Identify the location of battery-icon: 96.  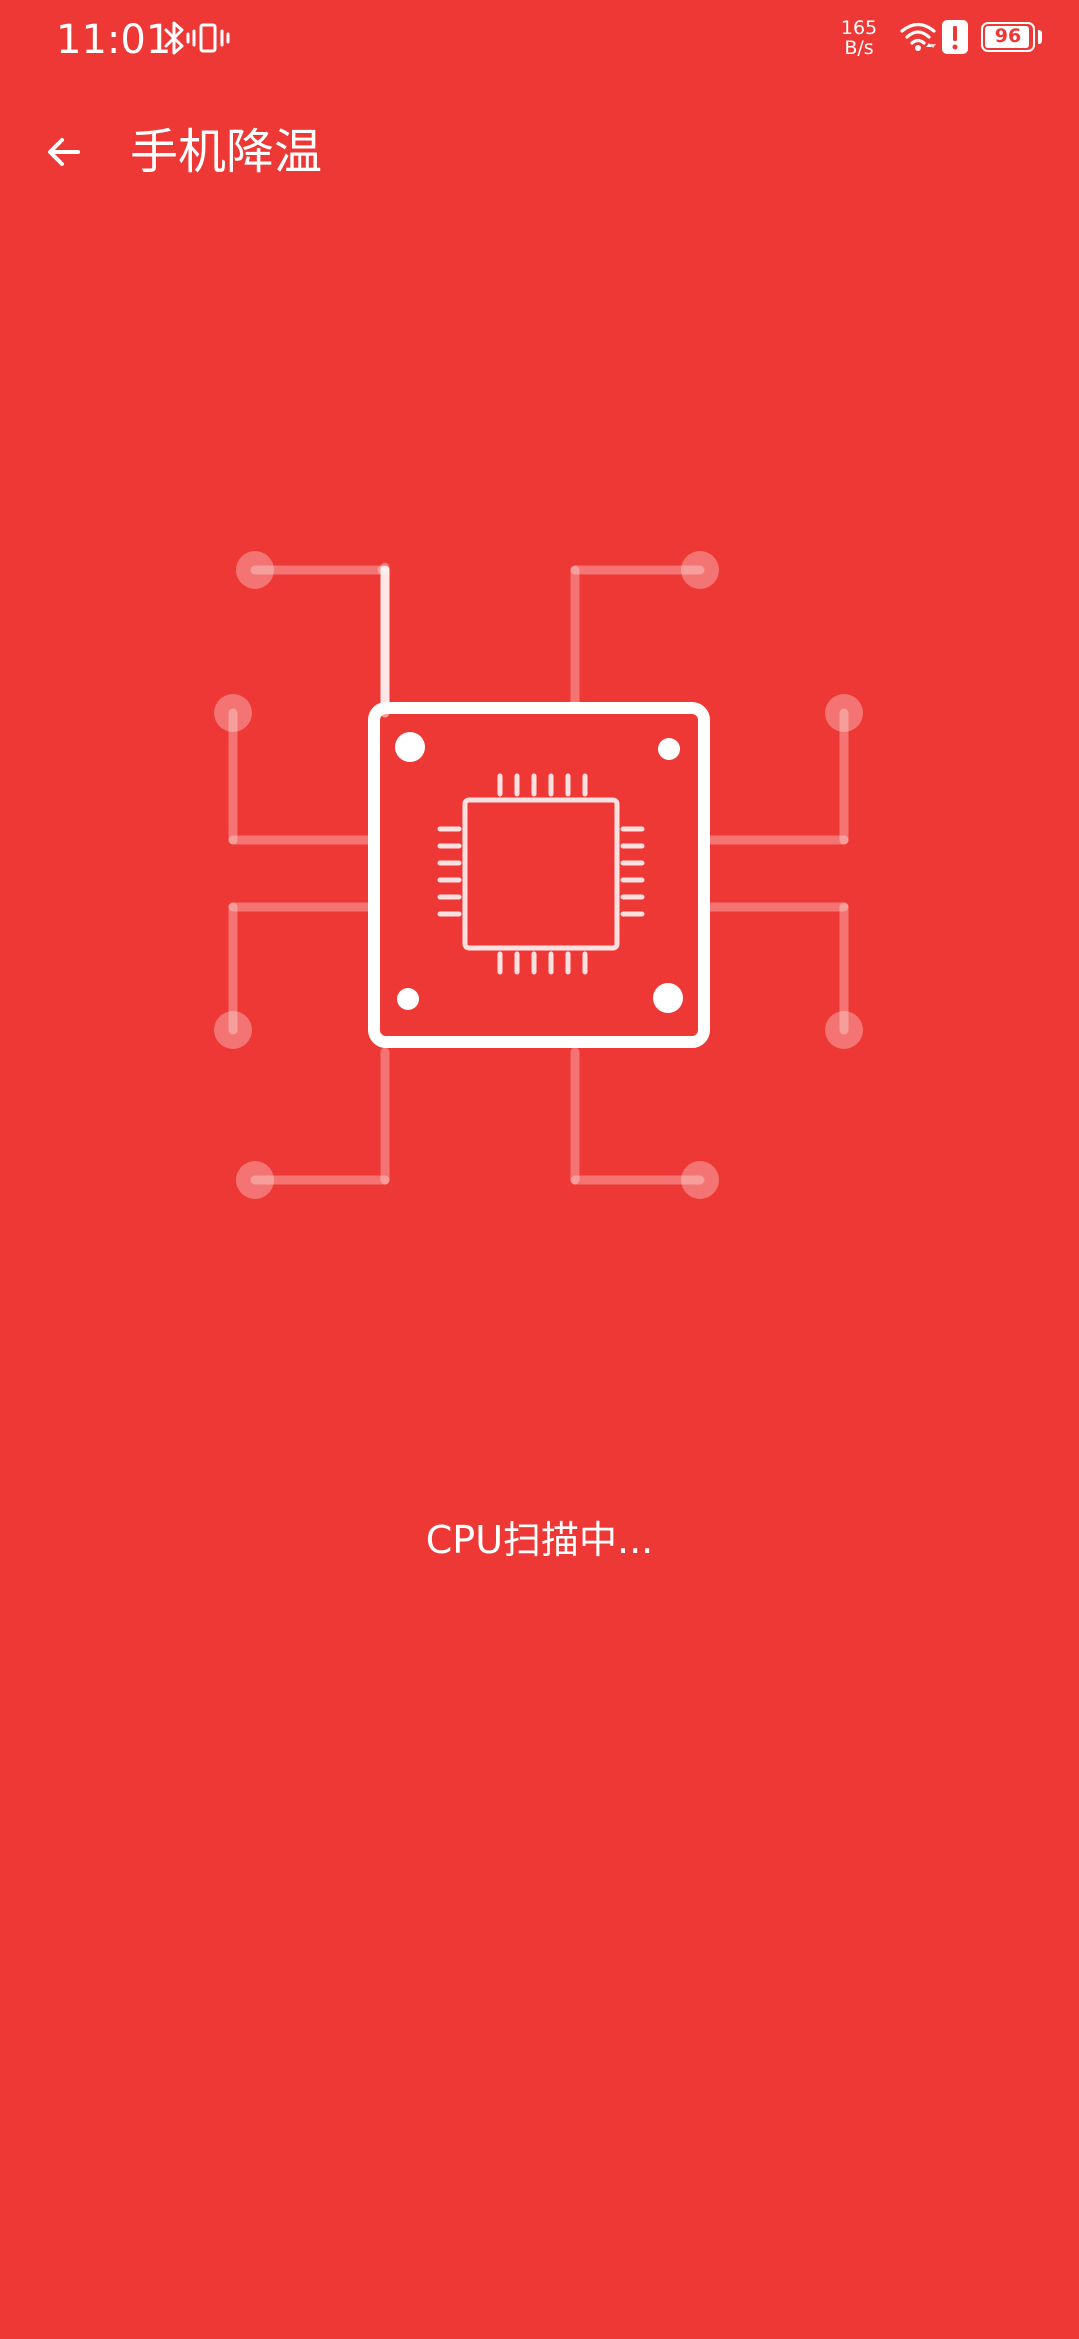
(1008, 37).